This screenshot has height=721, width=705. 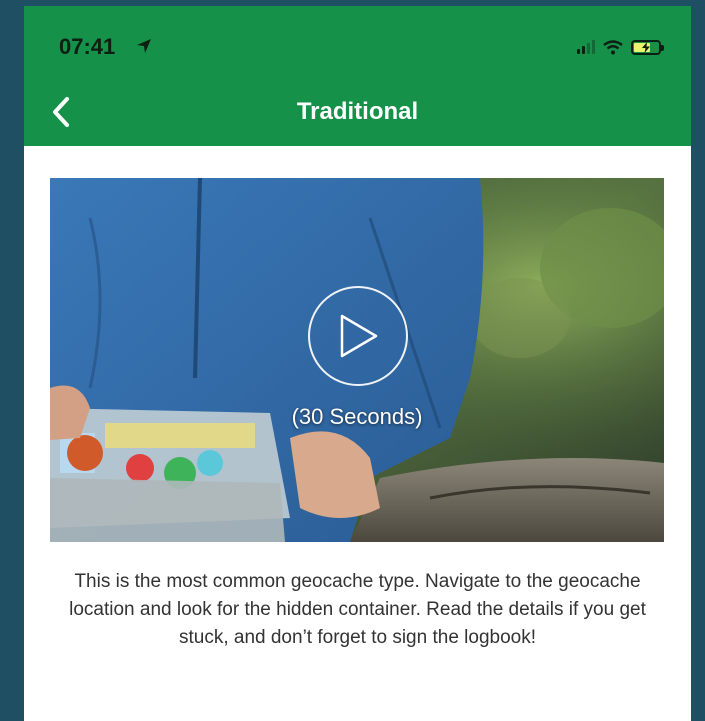 What do you see at coordinates (357, 48) in the screenshot?
I see `status-bar: 07:41` at bounding box center [357, 48].